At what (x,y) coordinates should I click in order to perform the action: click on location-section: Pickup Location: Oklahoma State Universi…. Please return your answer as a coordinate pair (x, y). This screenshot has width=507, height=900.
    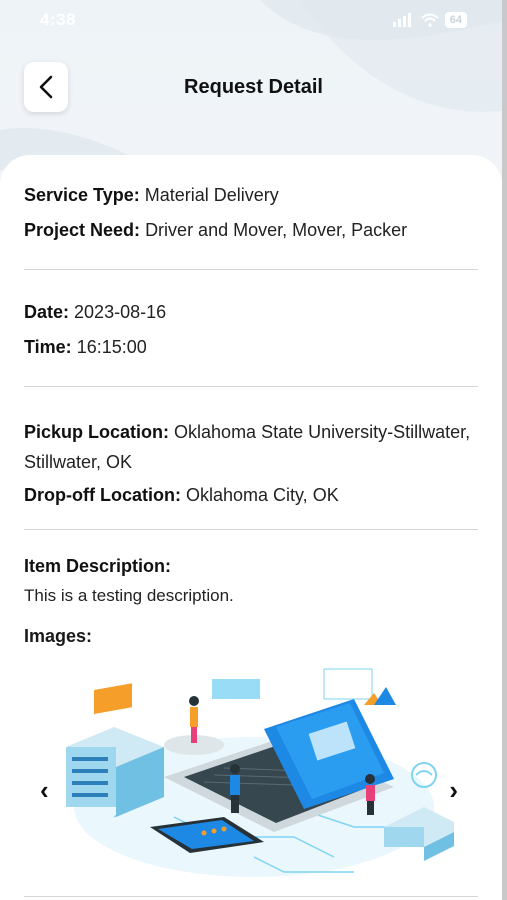
    Looking at the image, I should click on (251, 458).